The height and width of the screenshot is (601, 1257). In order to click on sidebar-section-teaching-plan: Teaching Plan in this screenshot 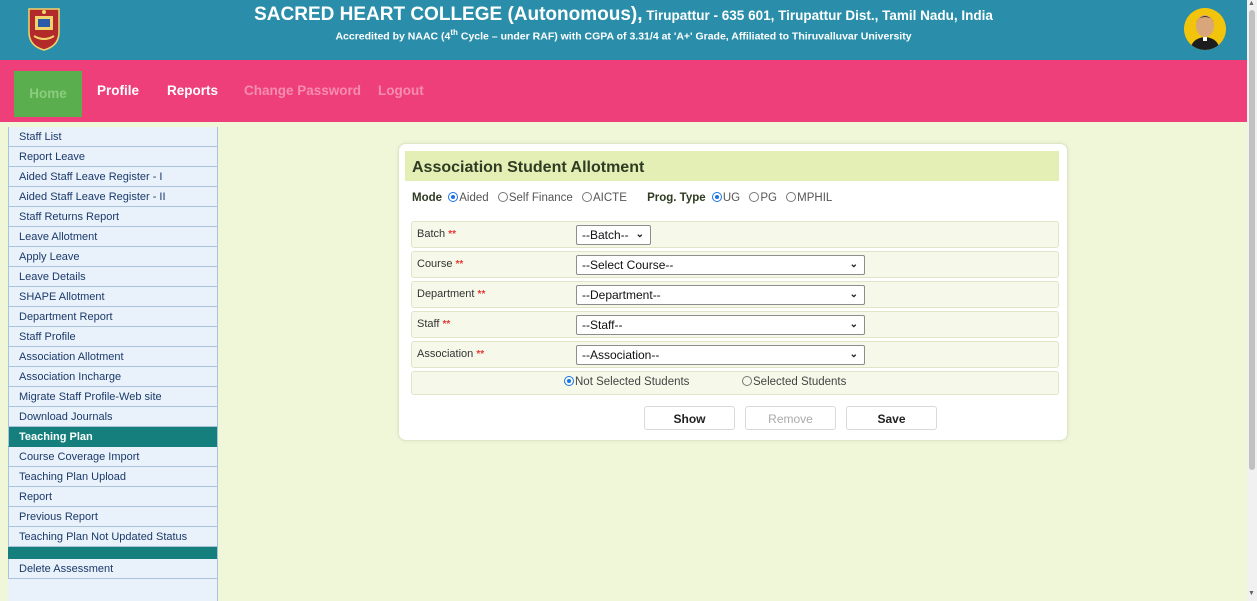, I will do `click(112, 437)`.